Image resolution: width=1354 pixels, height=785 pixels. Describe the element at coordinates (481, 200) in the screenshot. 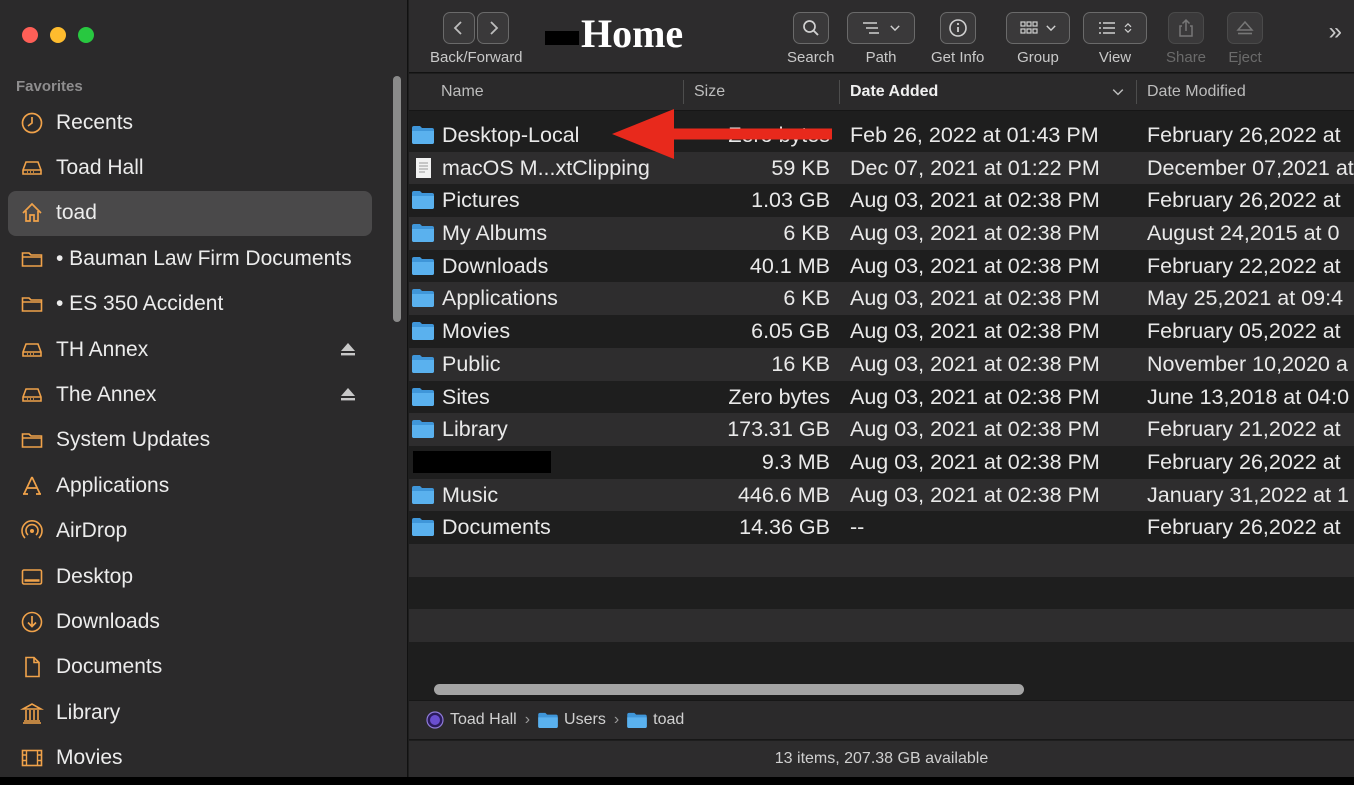

I see `file-name: Pictures` at that location.